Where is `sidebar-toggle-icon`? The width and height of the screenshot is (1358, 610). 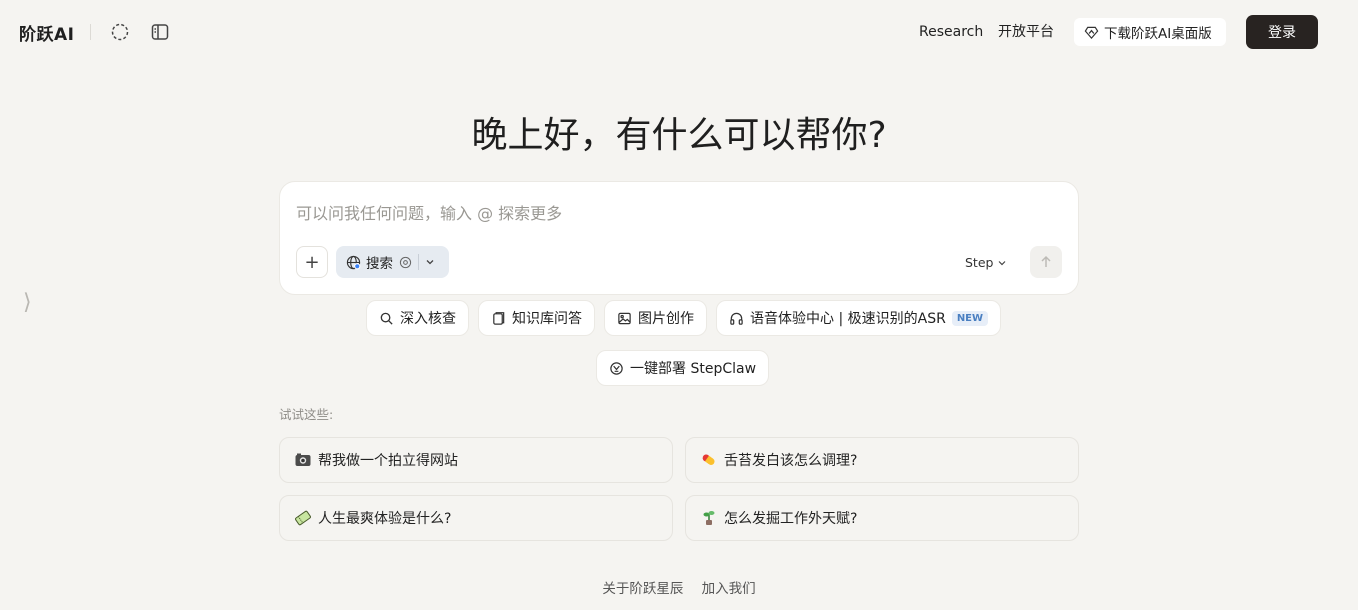
sidebar-toggle-icon is located at coordinates (160, 32).